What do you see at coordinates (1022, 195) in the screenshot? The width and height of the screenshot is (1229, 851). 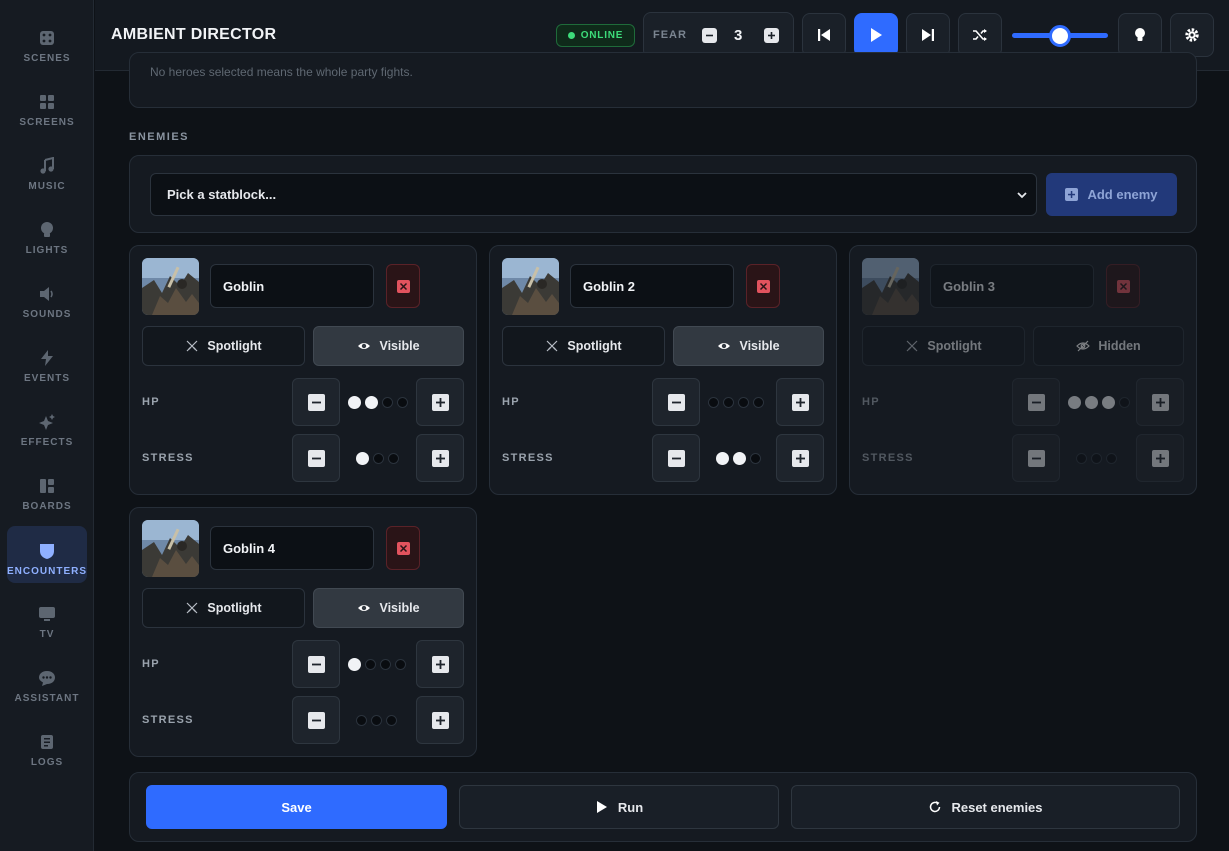 I see `chevron-down-icon` at bounding box center [1022, 195].